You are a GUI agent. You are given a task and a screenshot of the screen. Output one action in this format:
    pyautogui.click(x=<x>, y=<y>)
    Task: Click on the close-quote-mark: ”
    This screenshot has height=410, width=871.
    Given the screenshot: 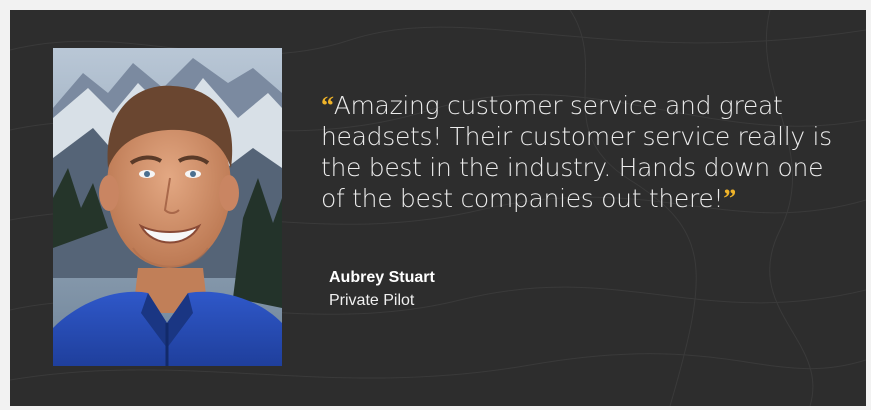 What is the action you would take?
    pyautogui.click(x=729, y=198)
    